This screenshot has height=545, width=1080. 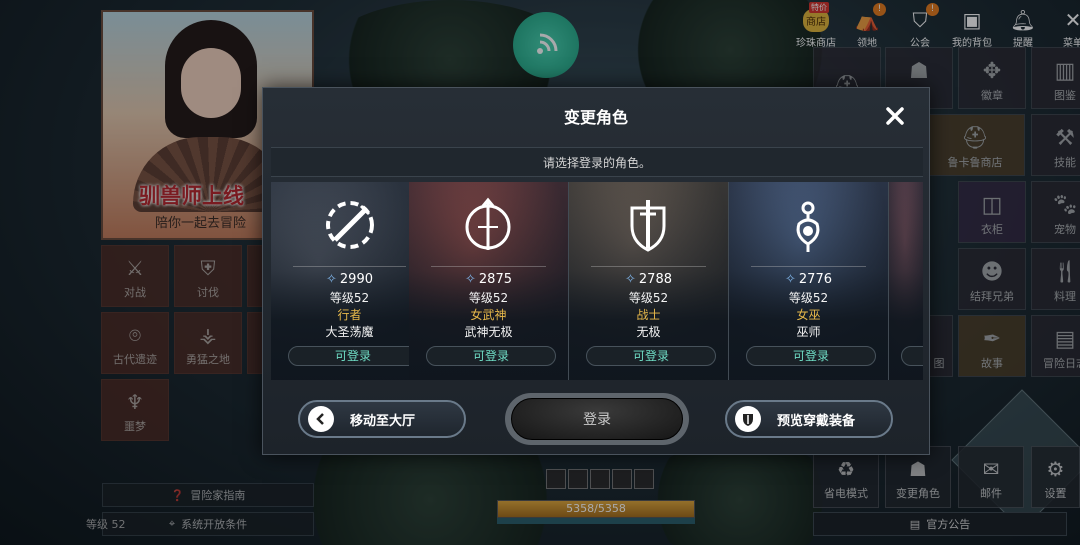 What do you see at coordinates (808, 315) in the screenshot?
I see `character-class: 女巫` at bounding box center [808, 315].